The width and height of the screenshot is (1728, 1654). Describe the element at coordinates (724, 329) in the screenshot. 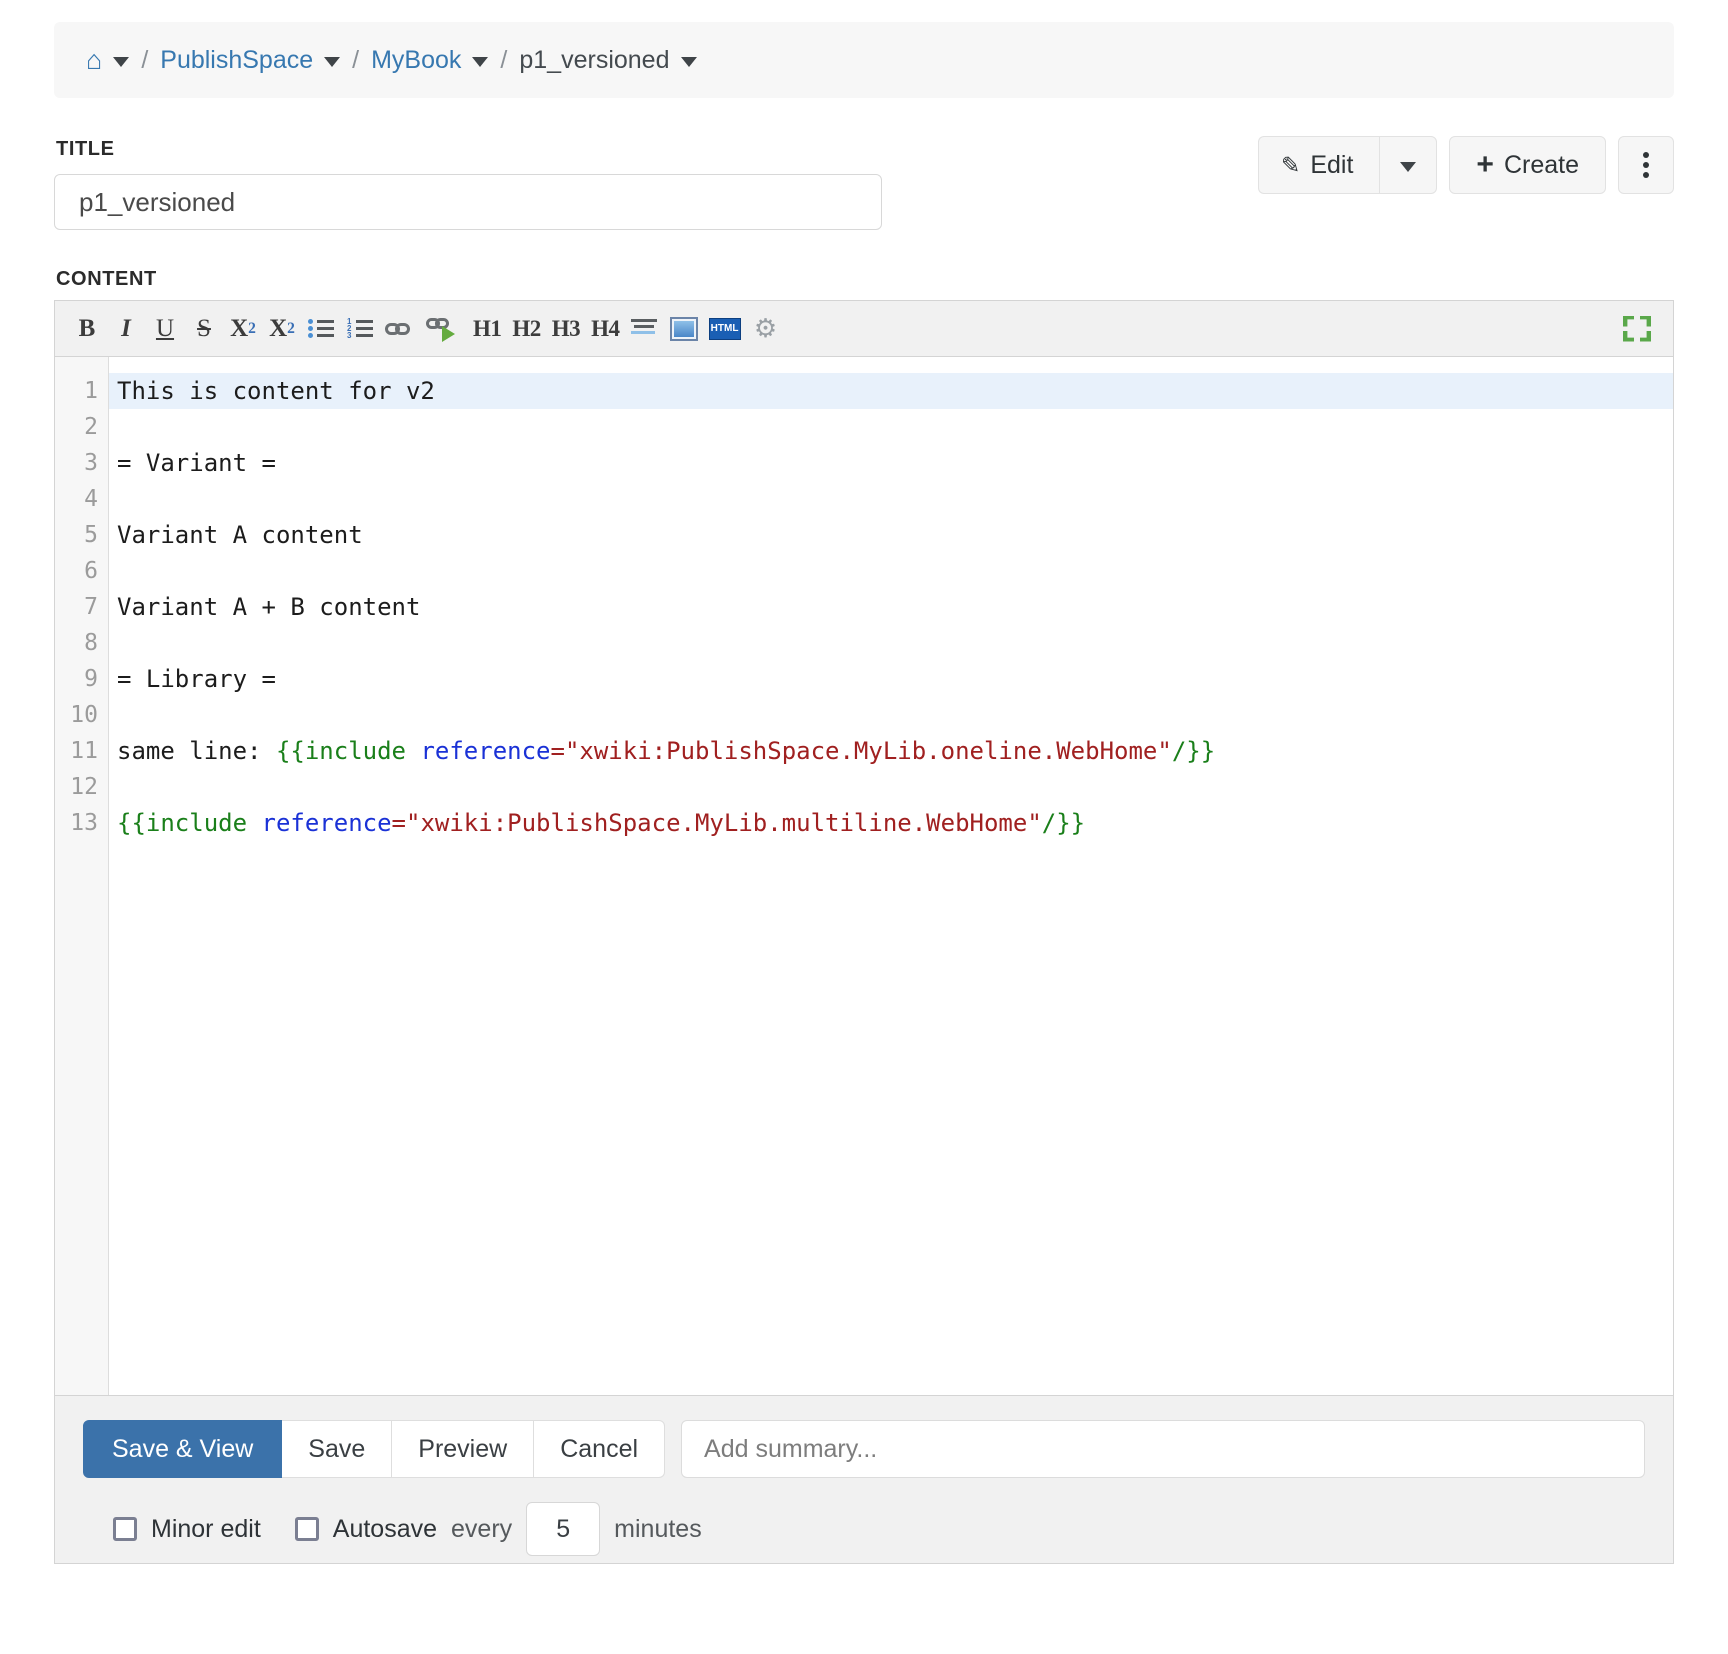

I see `html-icon: HTML` at that location.